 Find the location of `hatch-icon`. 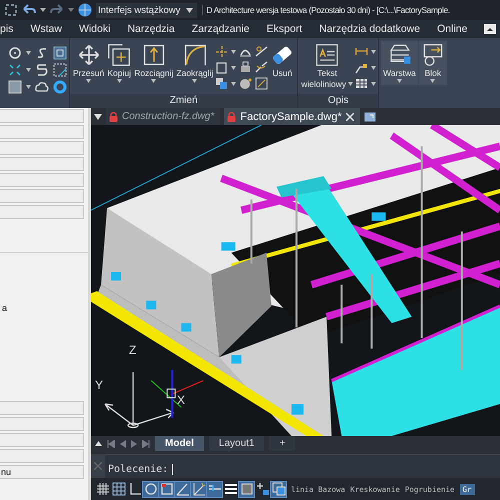

hatch-icon is located at coordinates (15, 87).